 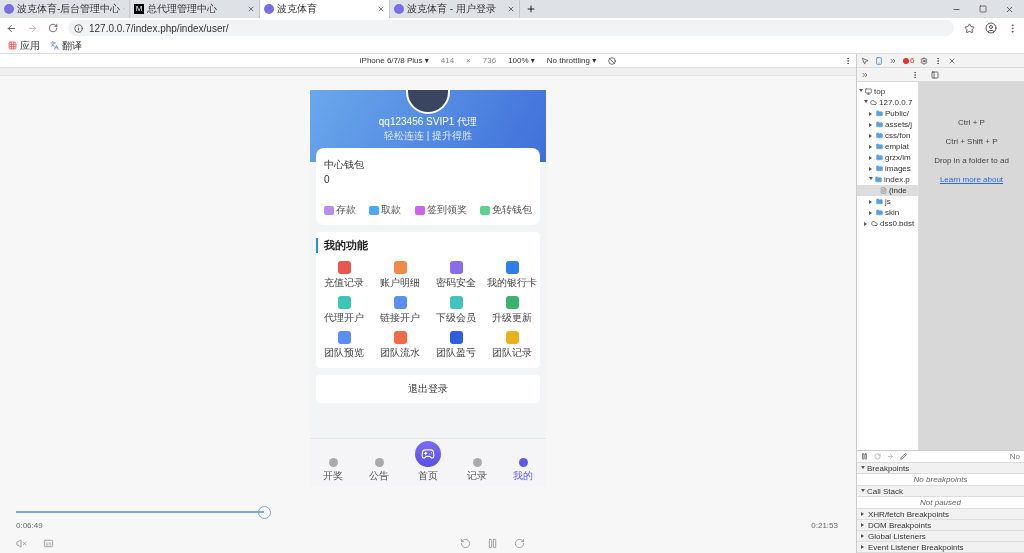 I want to click on tree-item: index.p, so click(x=897, y=179).